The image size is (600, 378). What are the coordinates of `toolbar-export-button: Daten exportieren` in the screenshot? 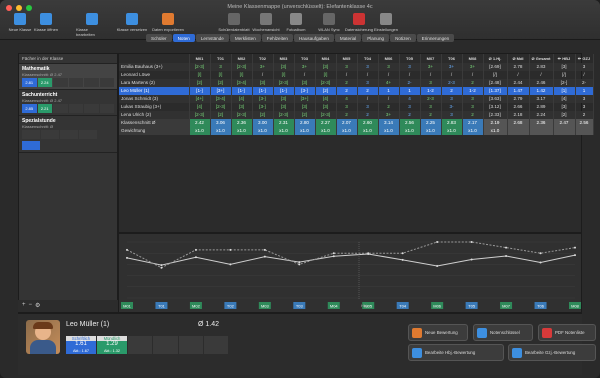 It's located at (168, 22).